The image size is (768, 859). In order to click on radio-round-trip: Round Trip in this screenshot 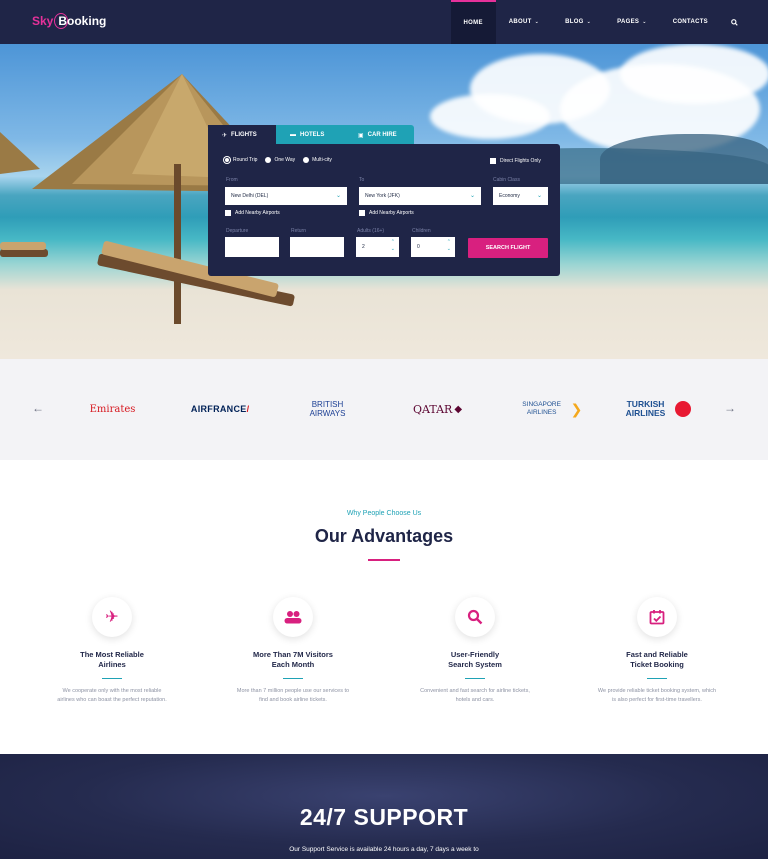, I will do `click(240, 160)`.